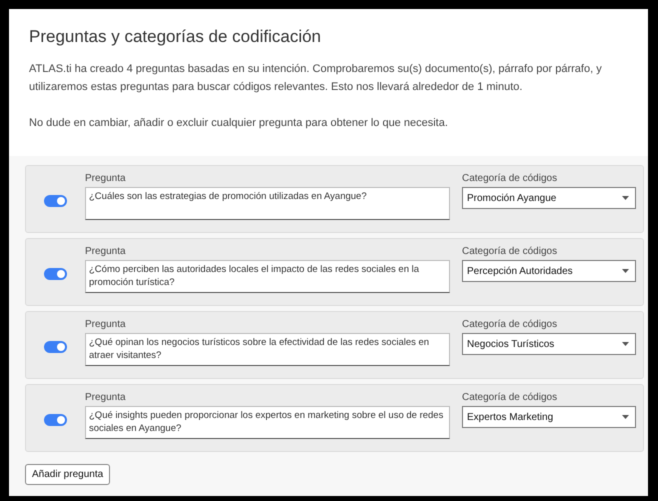 This screenshot has width=658, height=501. Describe the element at coordinates (549, 344) in the screenshot. I see `category-dropdown: Negocios Turísticos` at that location.